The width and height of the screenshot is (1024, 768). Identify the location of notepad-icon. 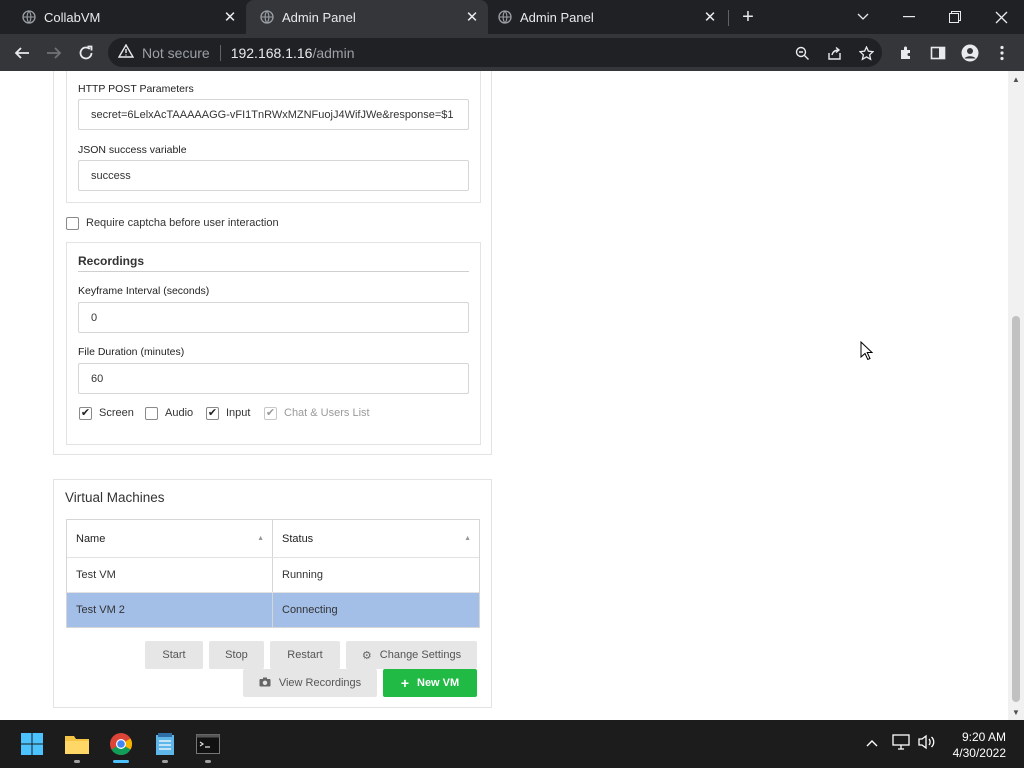
(165, 744).